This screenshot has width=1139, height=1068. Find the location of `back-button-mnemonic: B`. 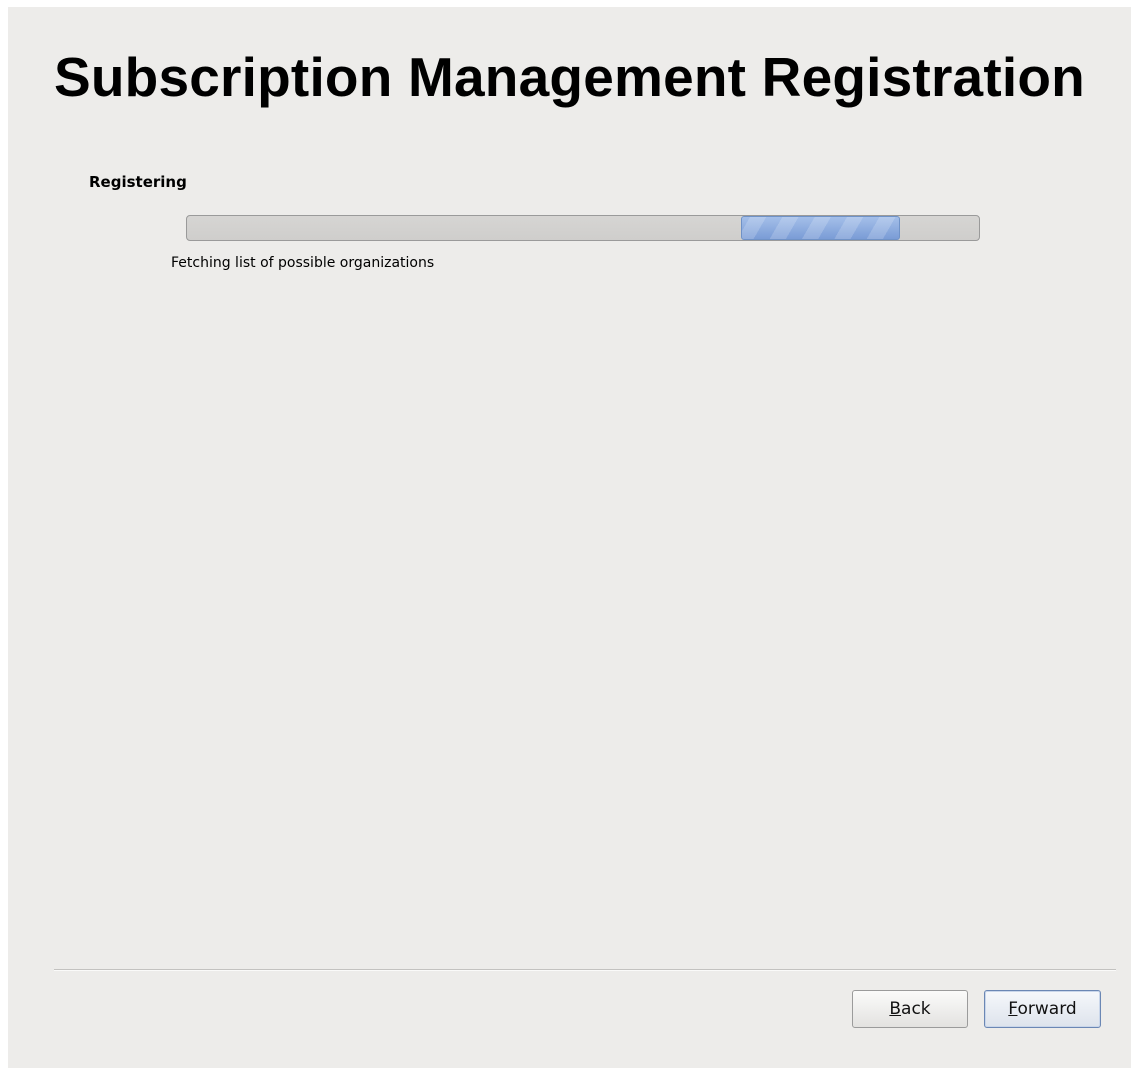

back-button-mnemonic: B is located at coordinates (895, 1009).